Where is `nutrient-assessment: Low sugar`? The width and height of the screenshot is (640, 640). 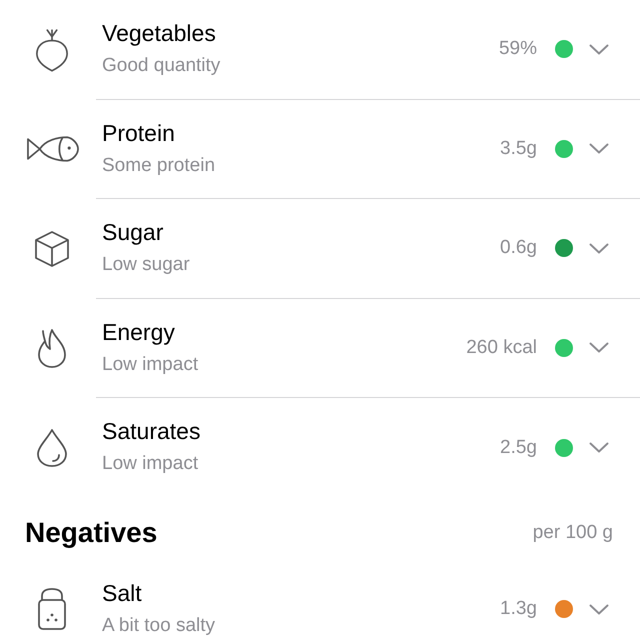
nutrient-assessment: Low sugar is located at coordinates (146, 265).